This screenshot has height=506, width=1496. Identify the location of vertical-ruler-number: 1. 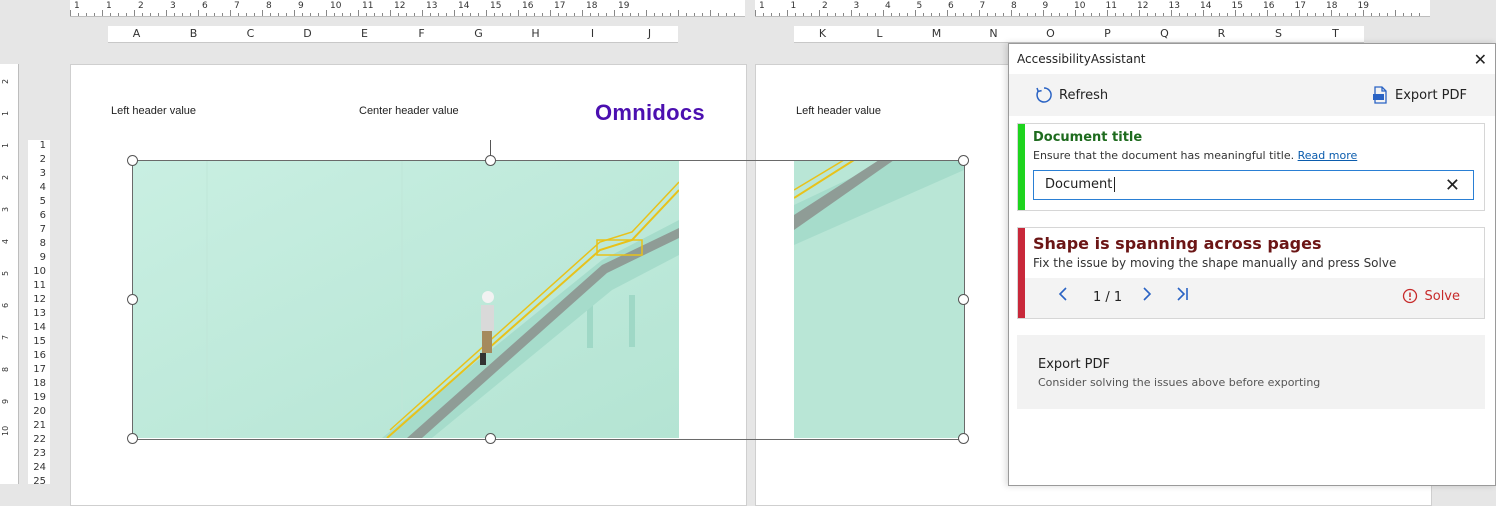
(5, 145).